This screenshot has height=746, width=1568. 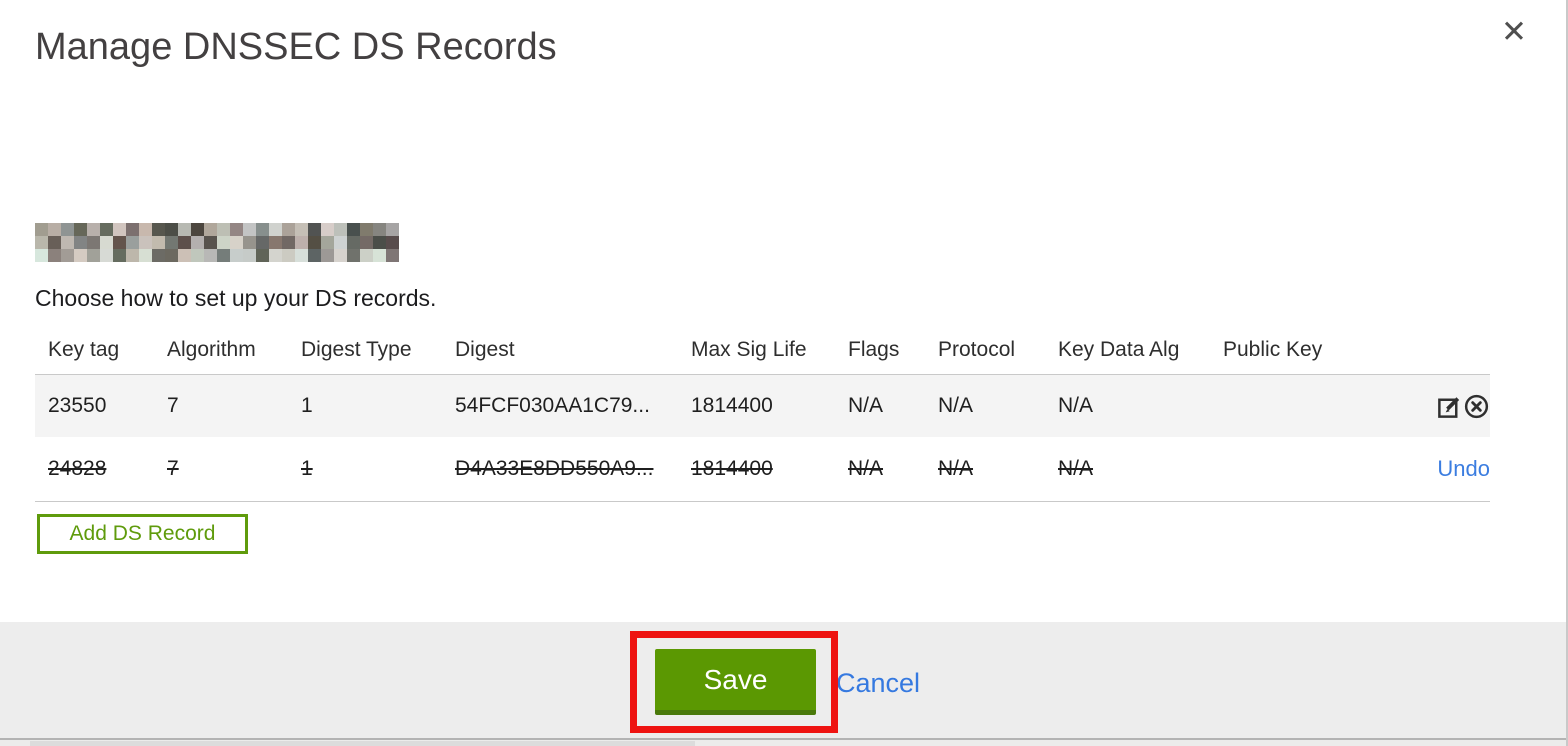 What do you see at coordinates (362, 743) in the screenshot?
I see `page-behind-modal-content` at bounding box center [362, 743].